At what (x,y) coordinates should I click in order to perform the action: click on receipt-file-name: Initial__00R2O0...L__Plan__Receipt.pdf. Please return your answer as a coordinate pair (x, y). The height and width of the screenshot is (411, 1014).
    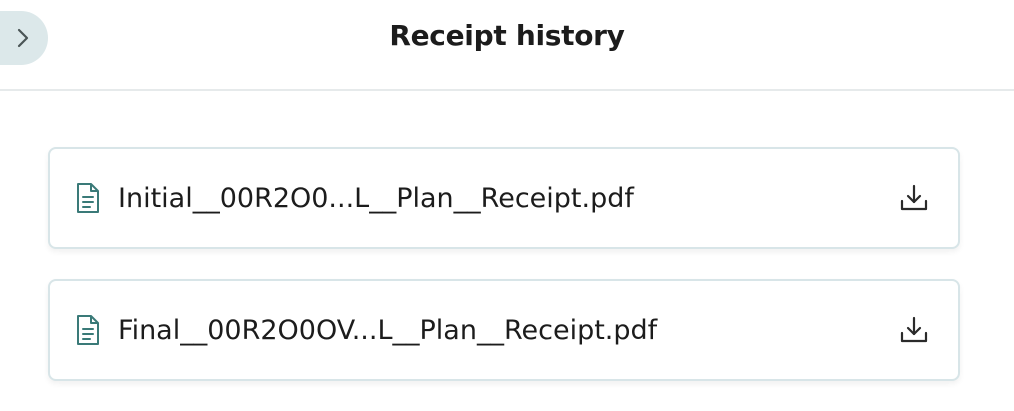
    Looking at the image, I should click on (376, 198).